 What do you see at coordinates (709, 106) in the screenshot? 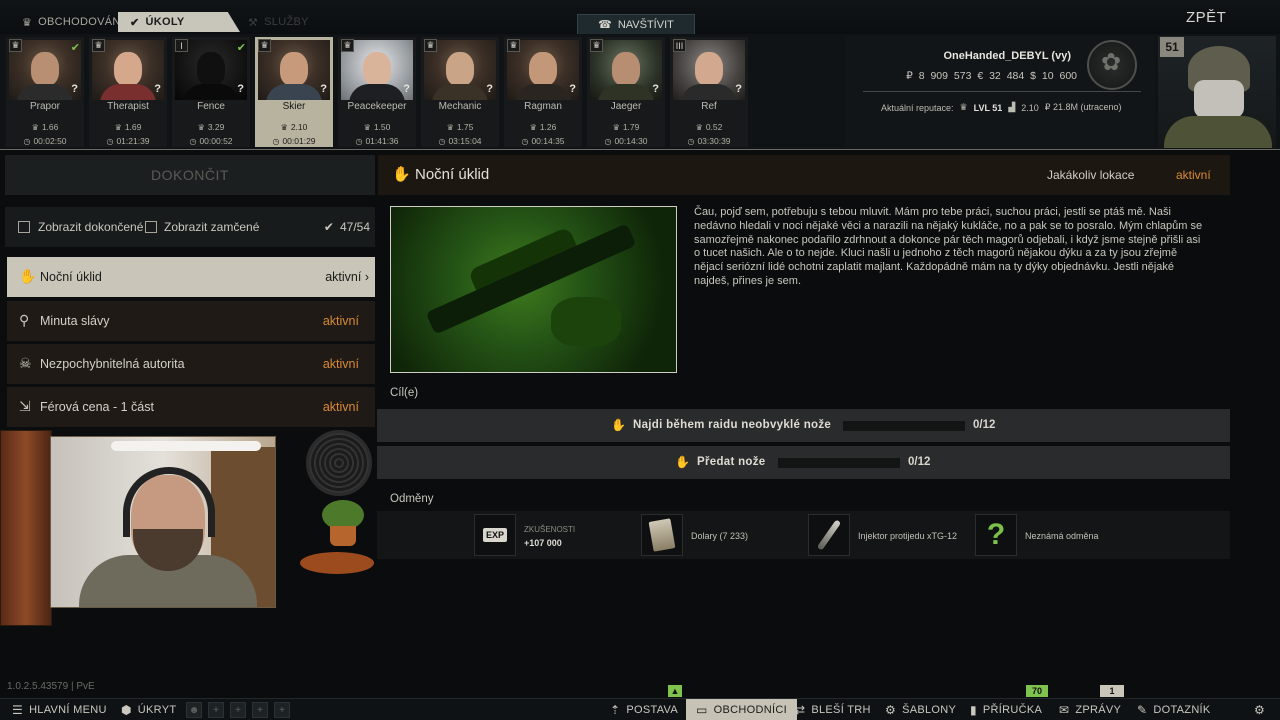
I see `trader-name: Ref` at bounding box center [709, 106].